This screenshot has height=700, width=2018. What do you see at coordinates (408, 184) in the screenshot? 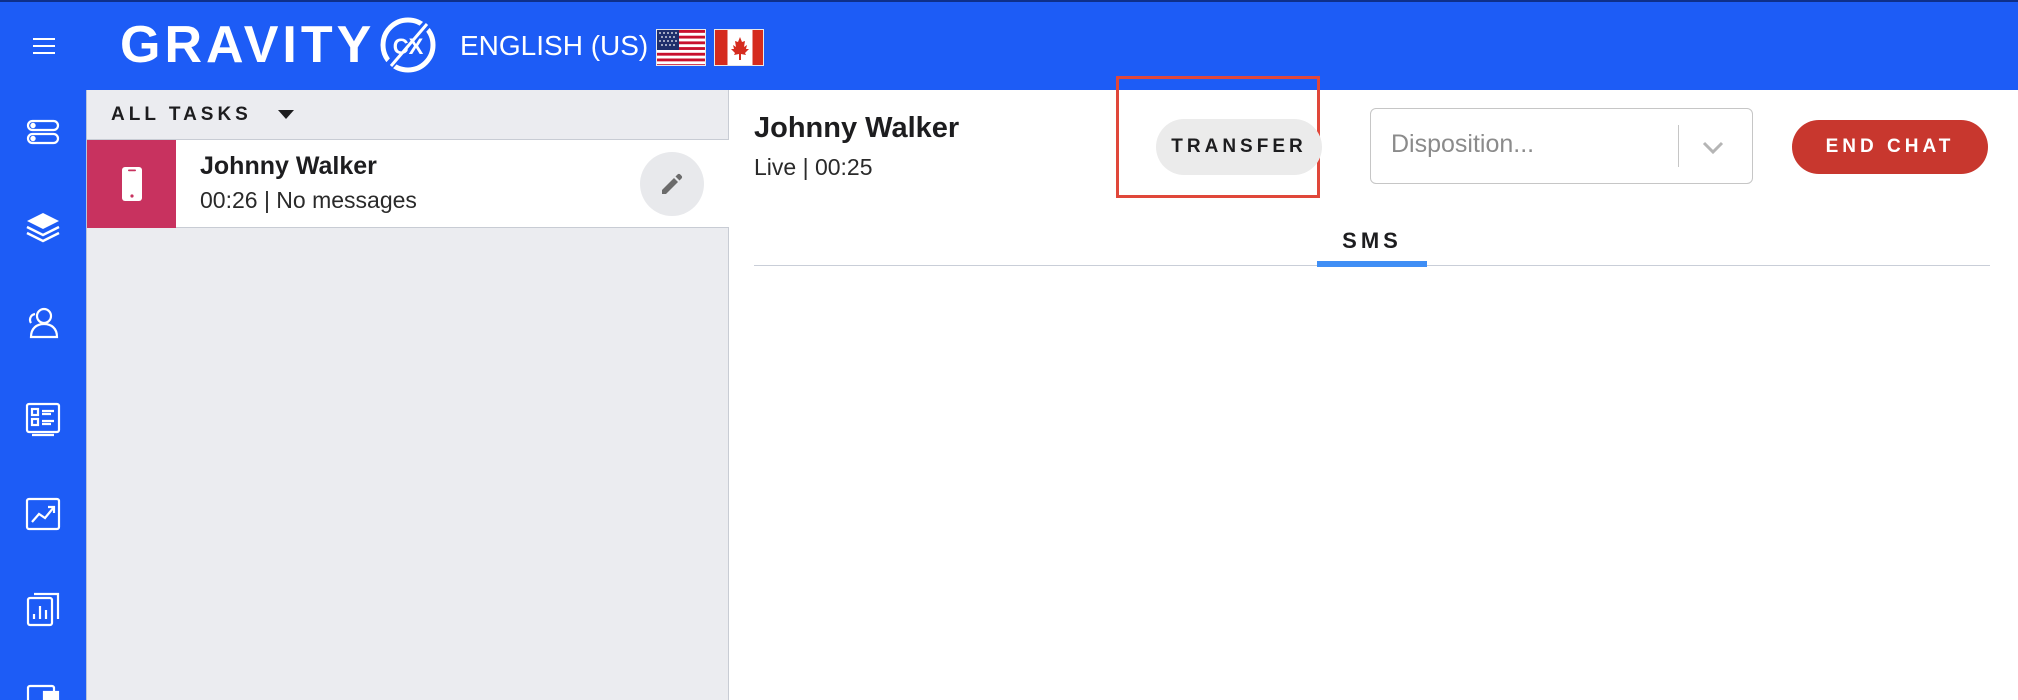
I see `task-item: Johnny Walker 00:26 | No messages` at bounding box center [408, 184].